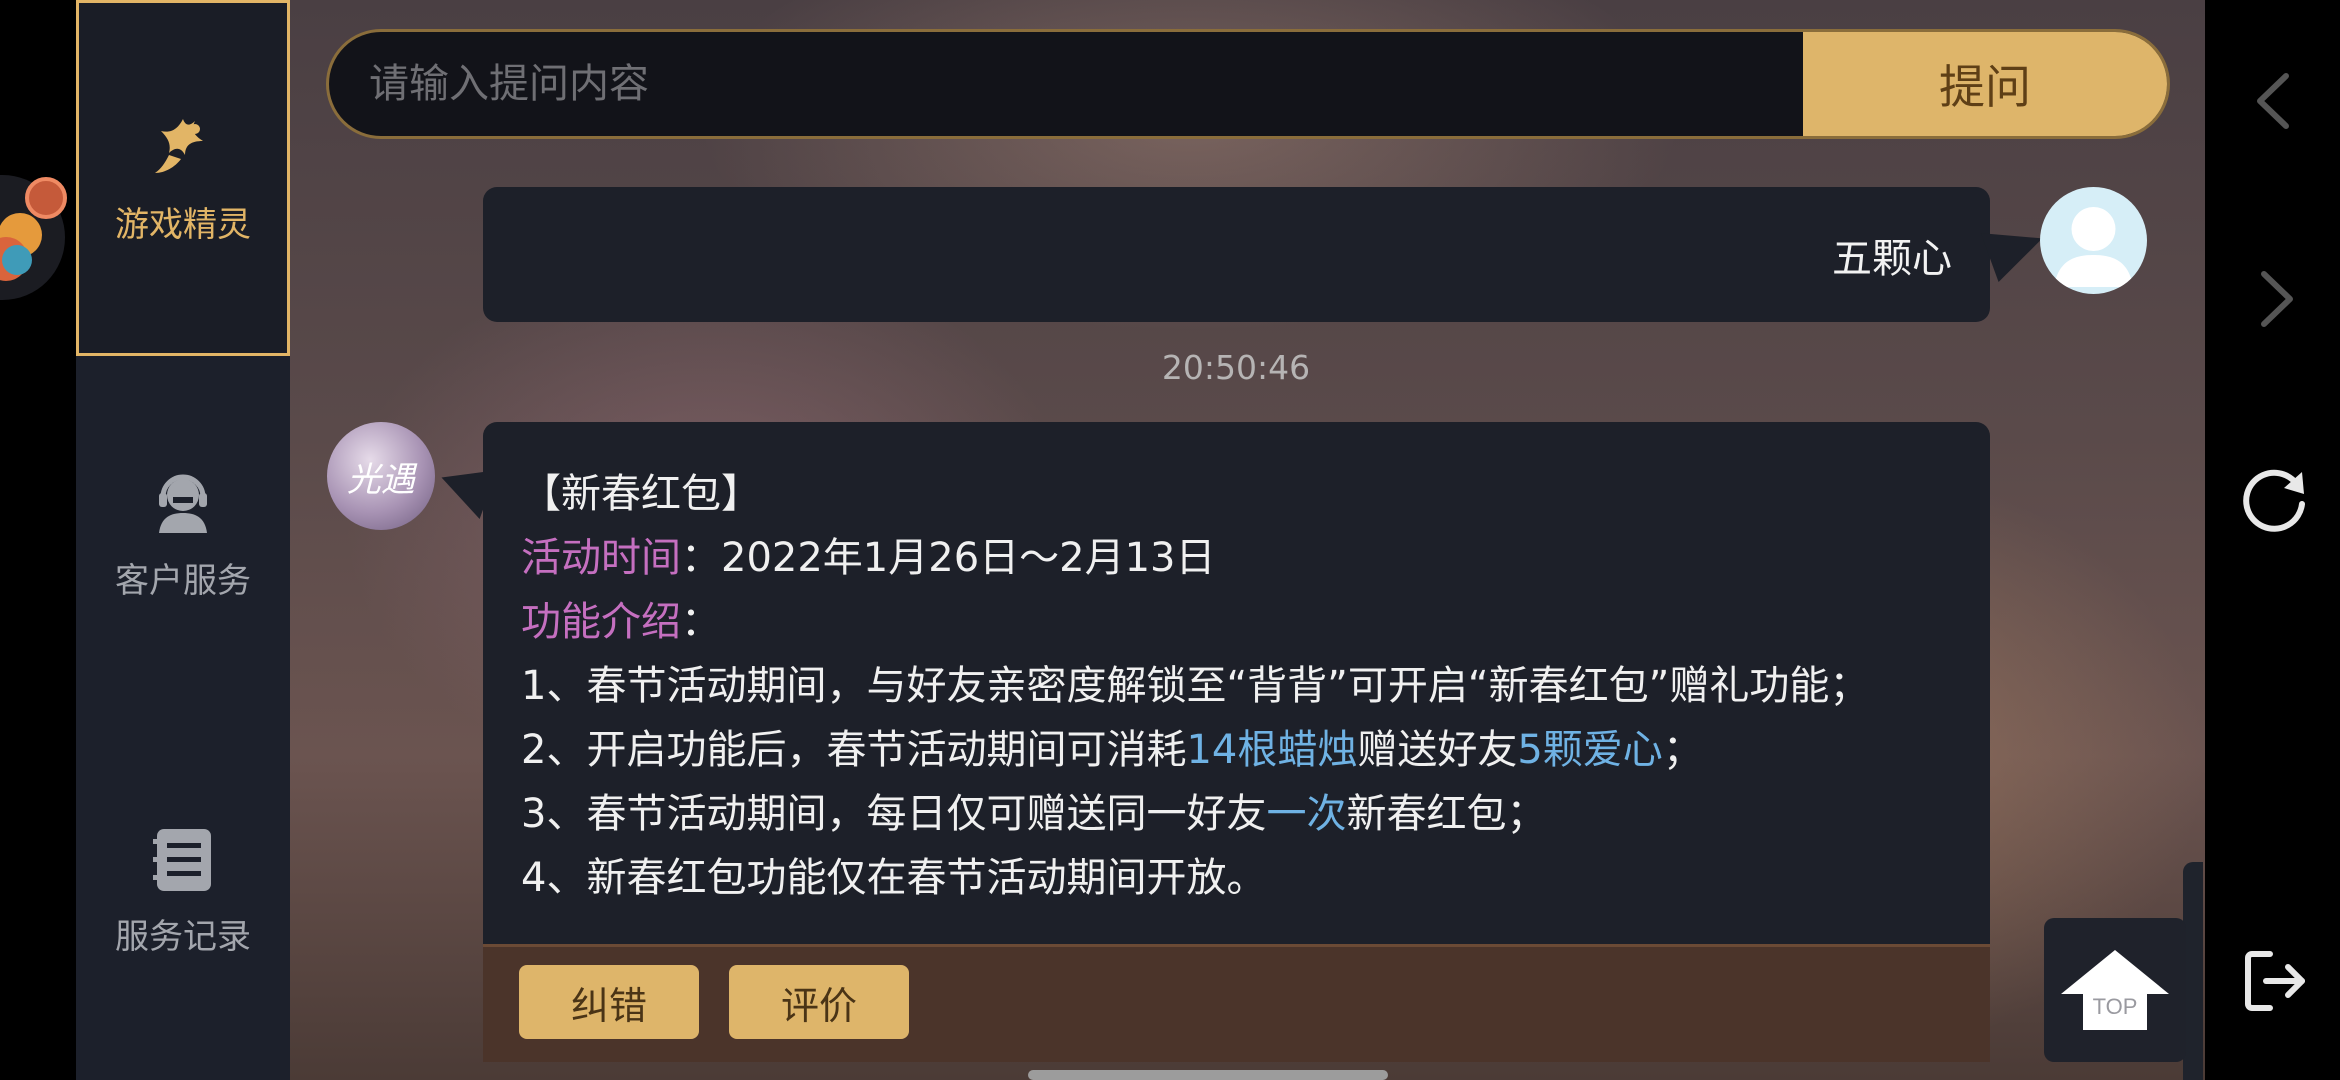  I want to click on user-message-bubble: 五颗心, so click(1236, 254).